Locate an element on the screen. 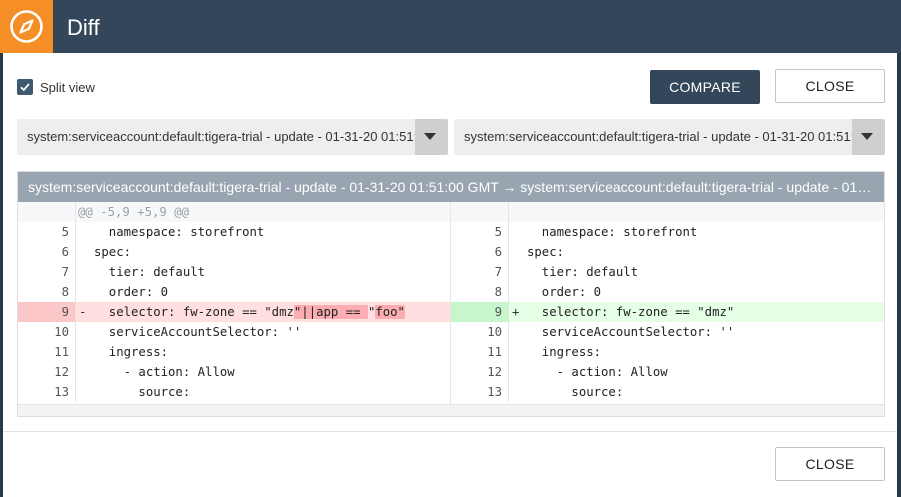  deleted-highlight: foo" is located at coordinates (390, 312).